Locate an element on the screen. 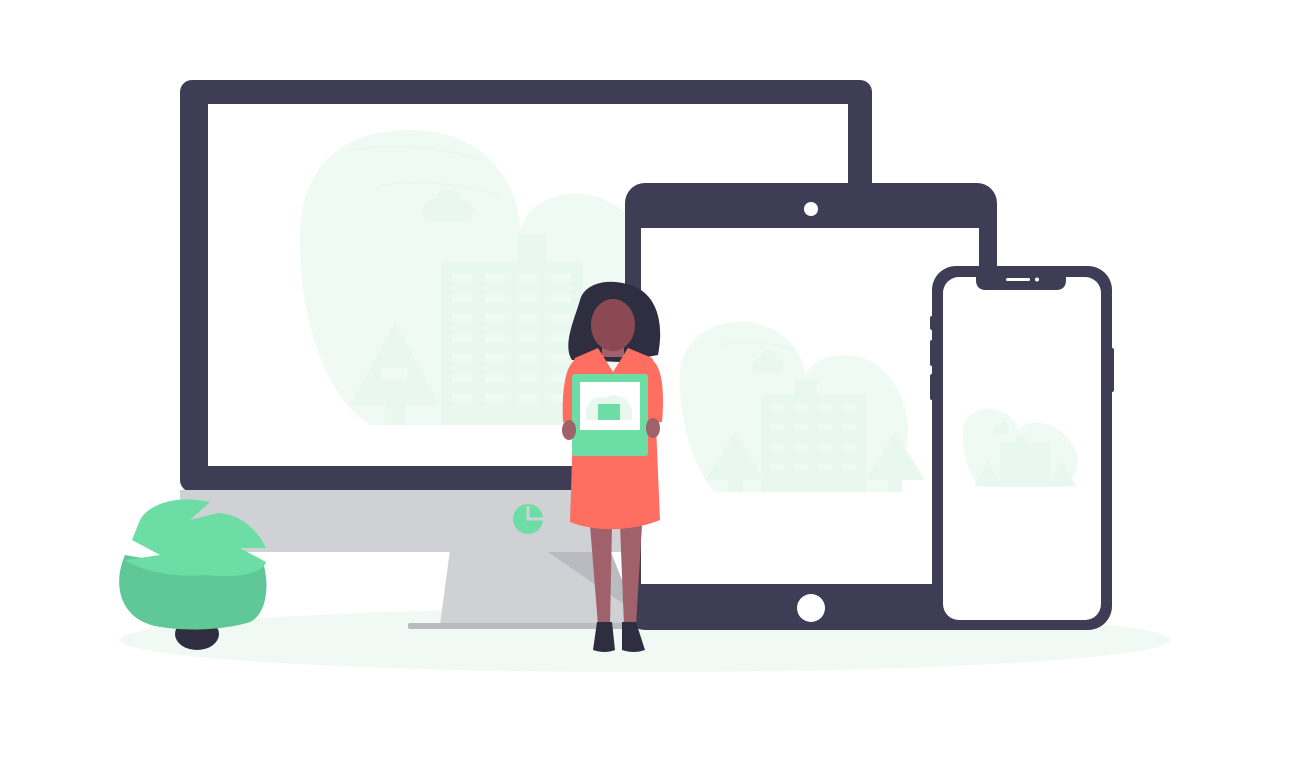 The width and height of the screenshot is (1290, 759). phone-camera is located at coordinates (1037, 279).